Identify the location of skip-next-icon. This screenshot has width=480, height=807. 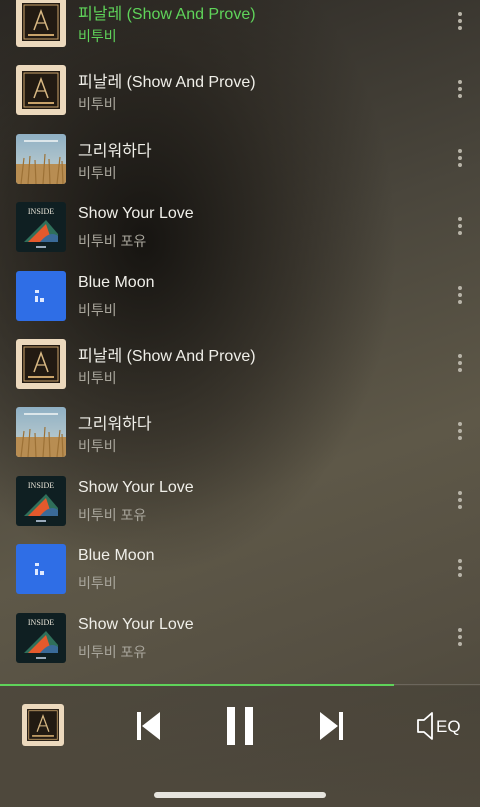
(331, 726).